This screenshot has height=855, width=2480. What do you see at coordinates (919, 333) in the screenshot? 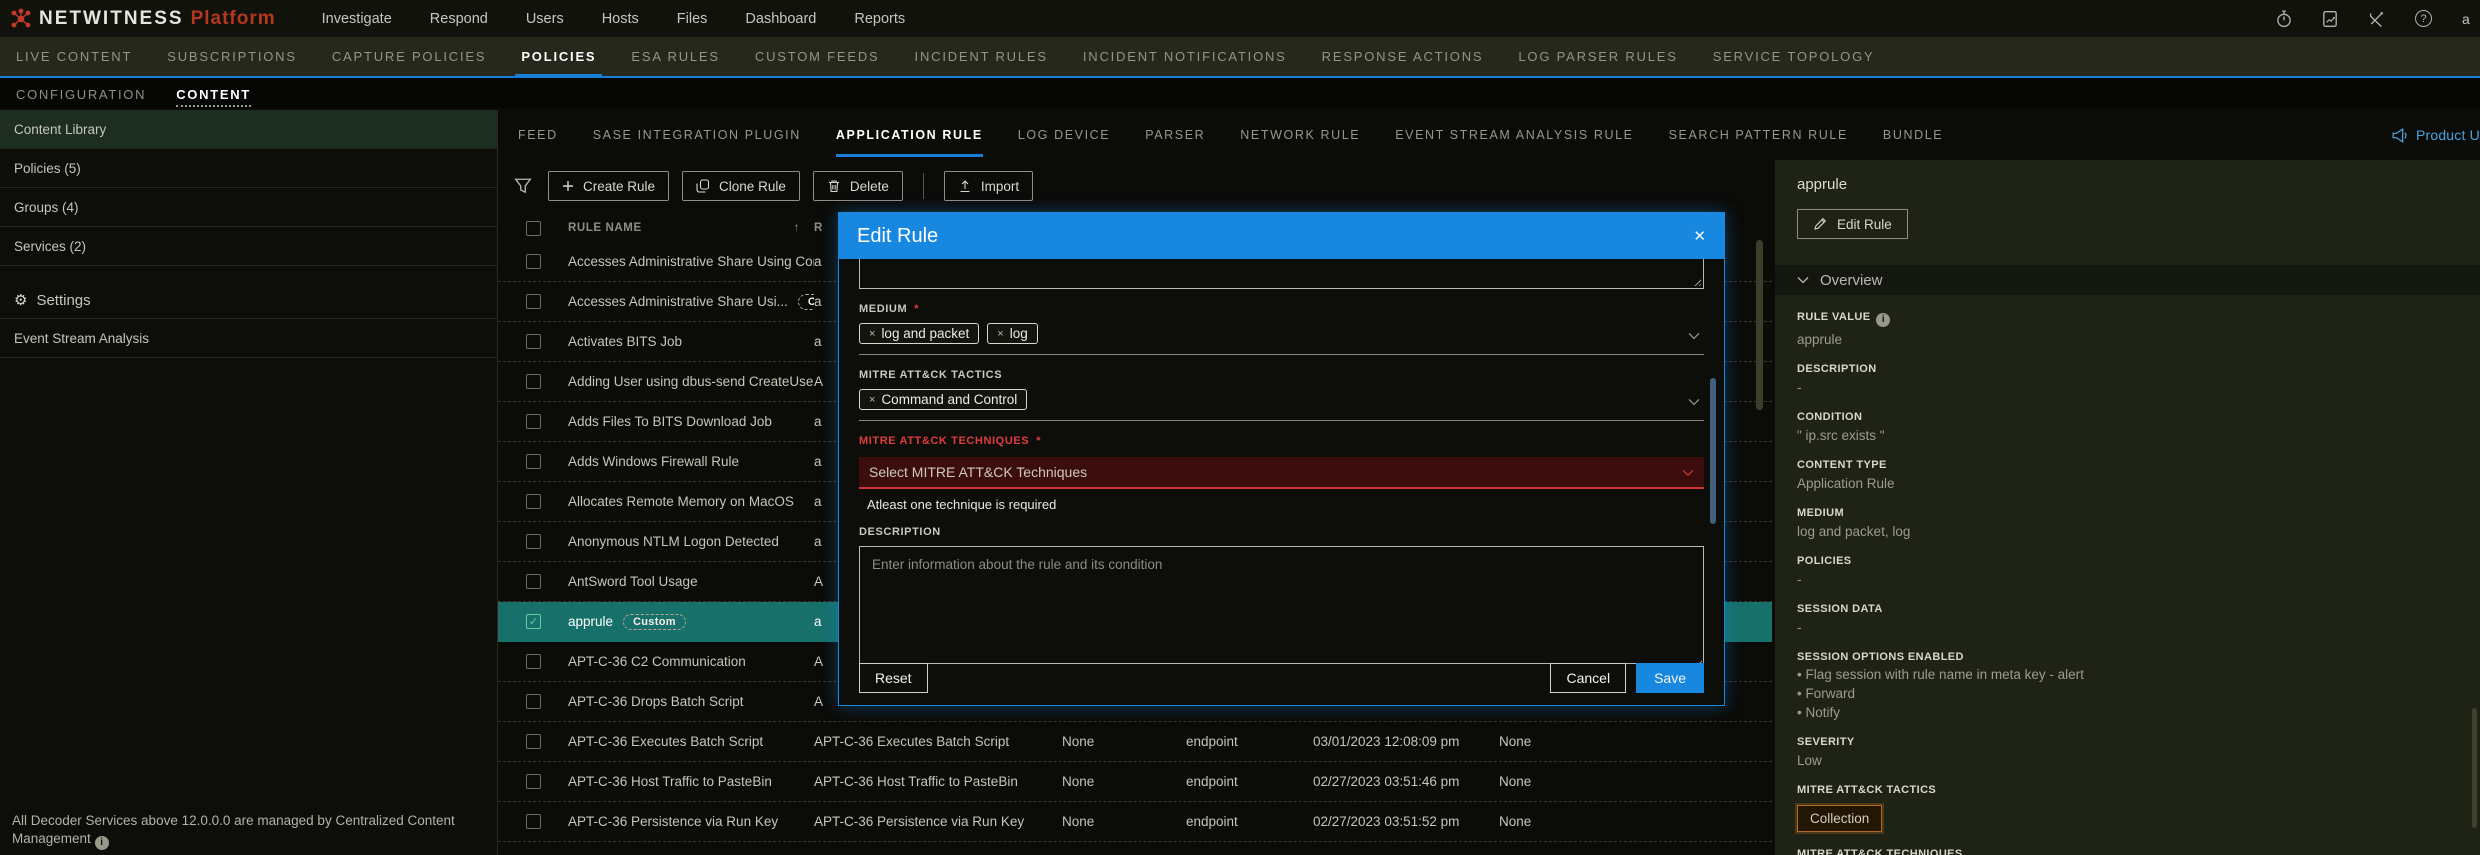
I see `medium-chip: × log and packet` at bounding box center [919, 333].